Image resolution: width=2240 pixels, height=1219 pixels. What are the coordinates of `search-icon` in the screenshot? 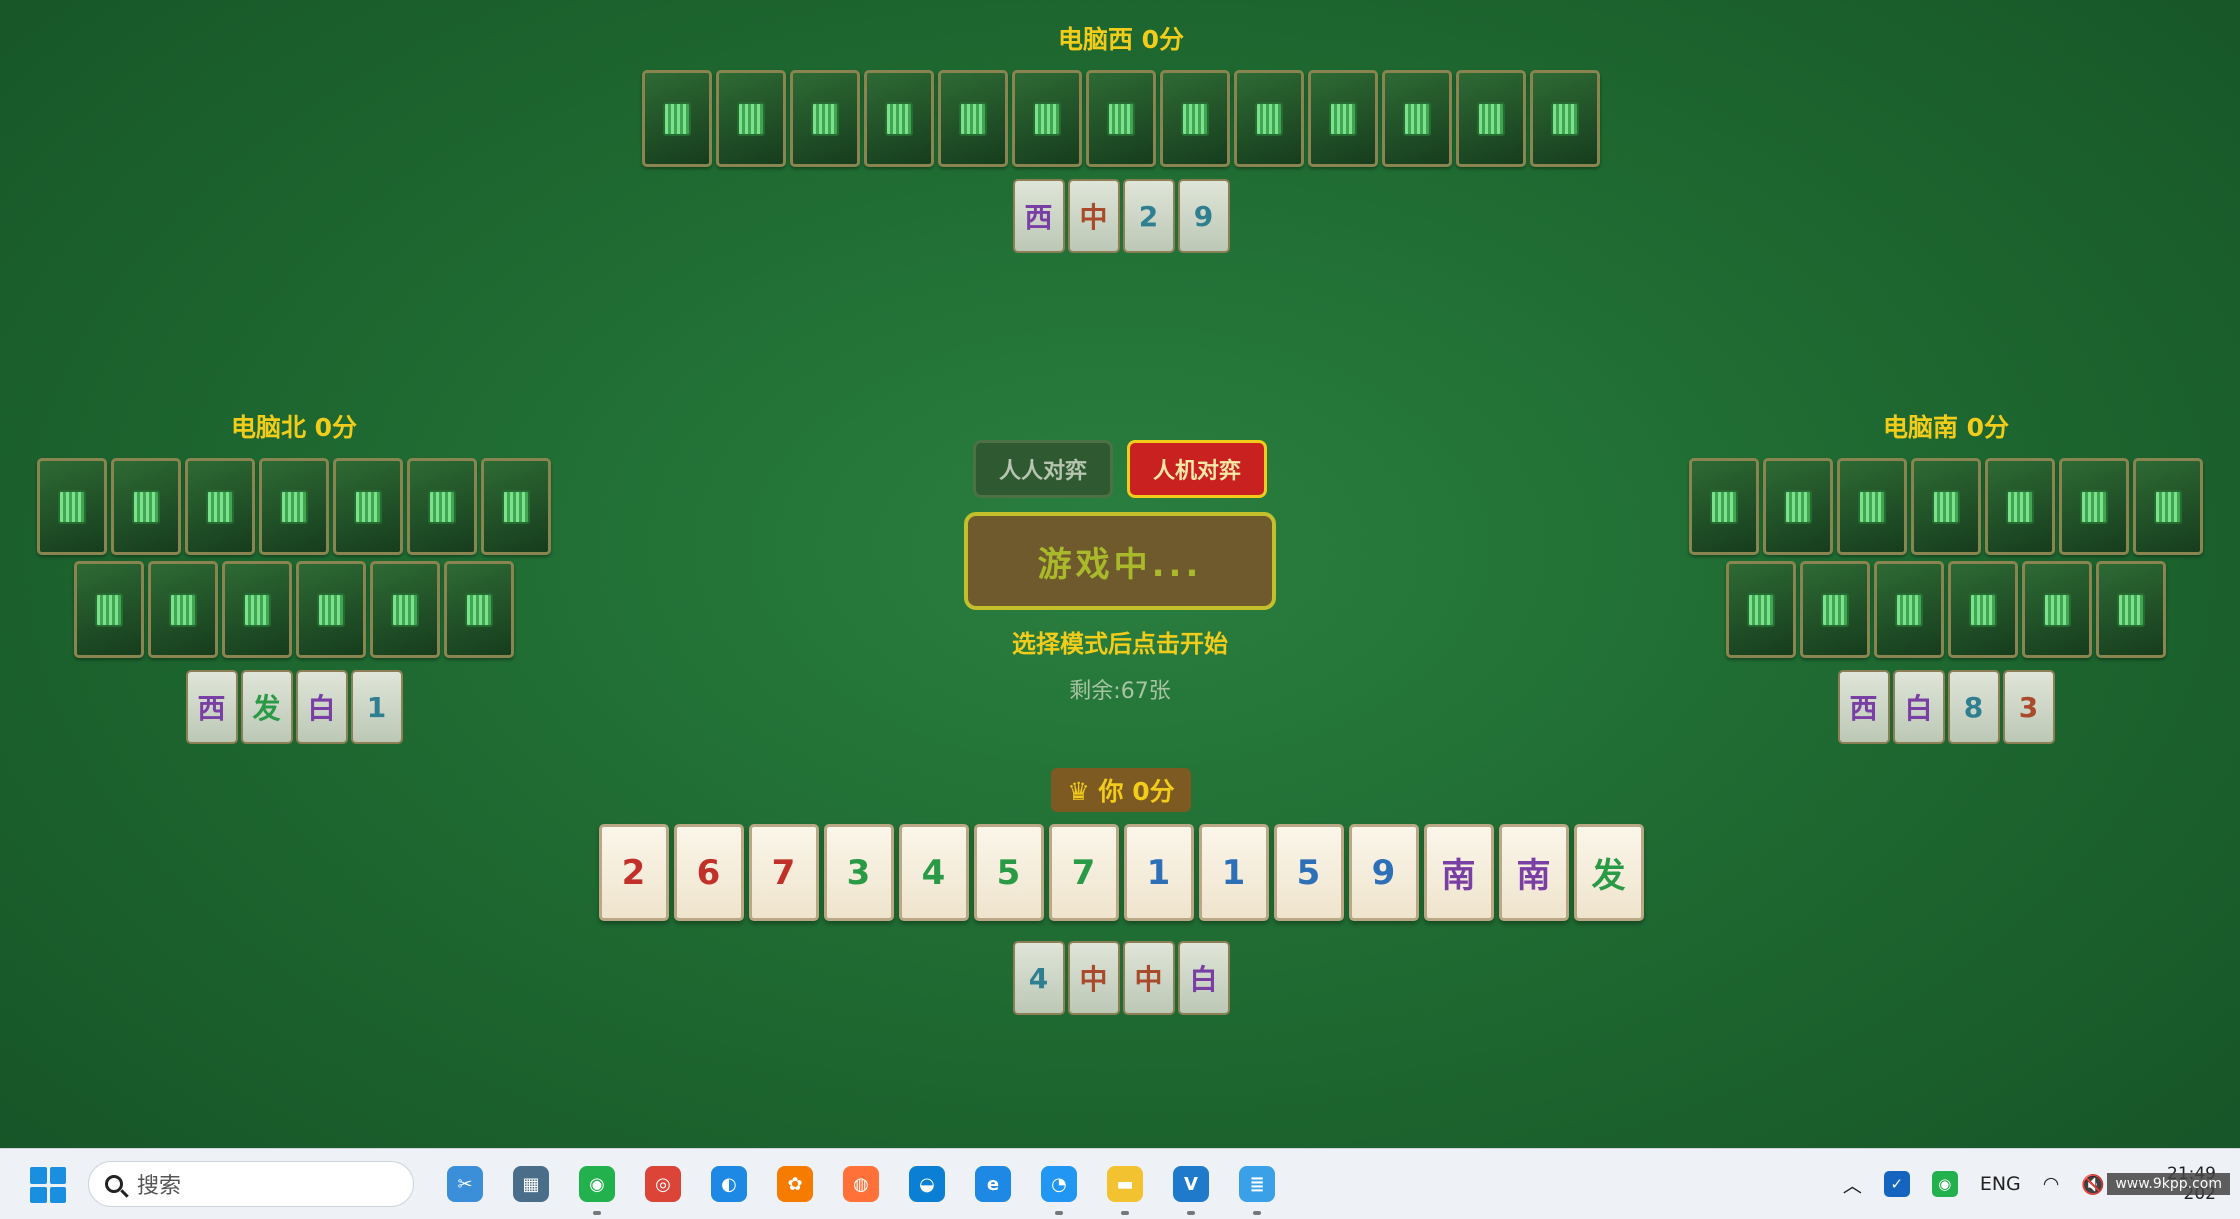 It's located at (114, 1184).